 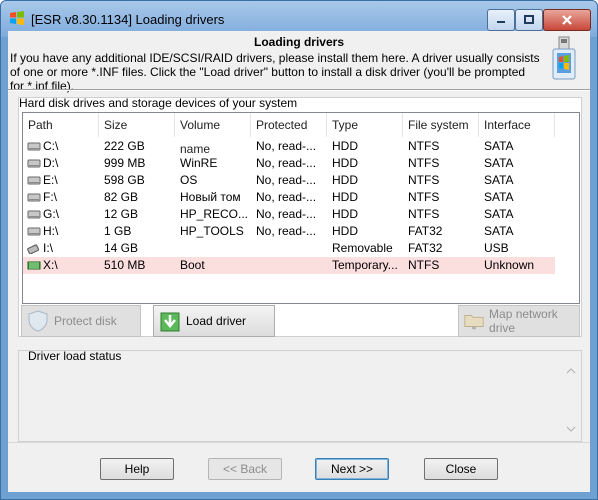 I want to click on drive-row: X:\ 510 MB Boot Temporary... NTFS Unknown, so click(x=289, y=265).